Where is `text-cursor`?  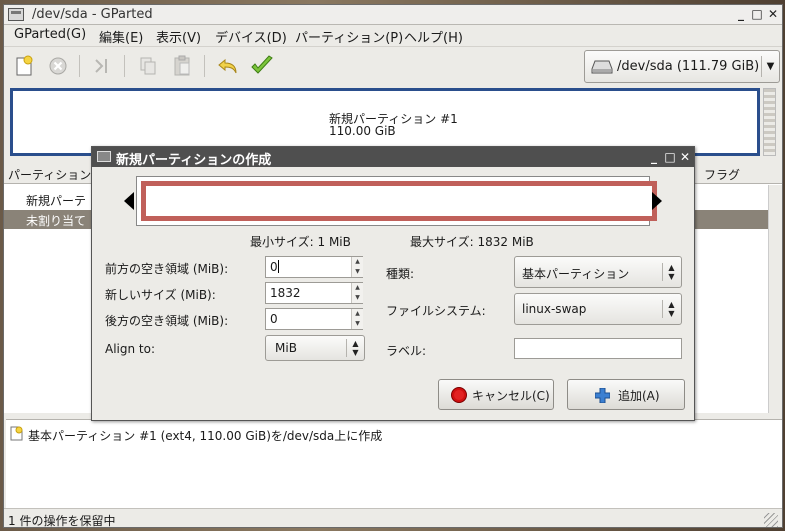
text-cursor is located at coordinates (278, 266).